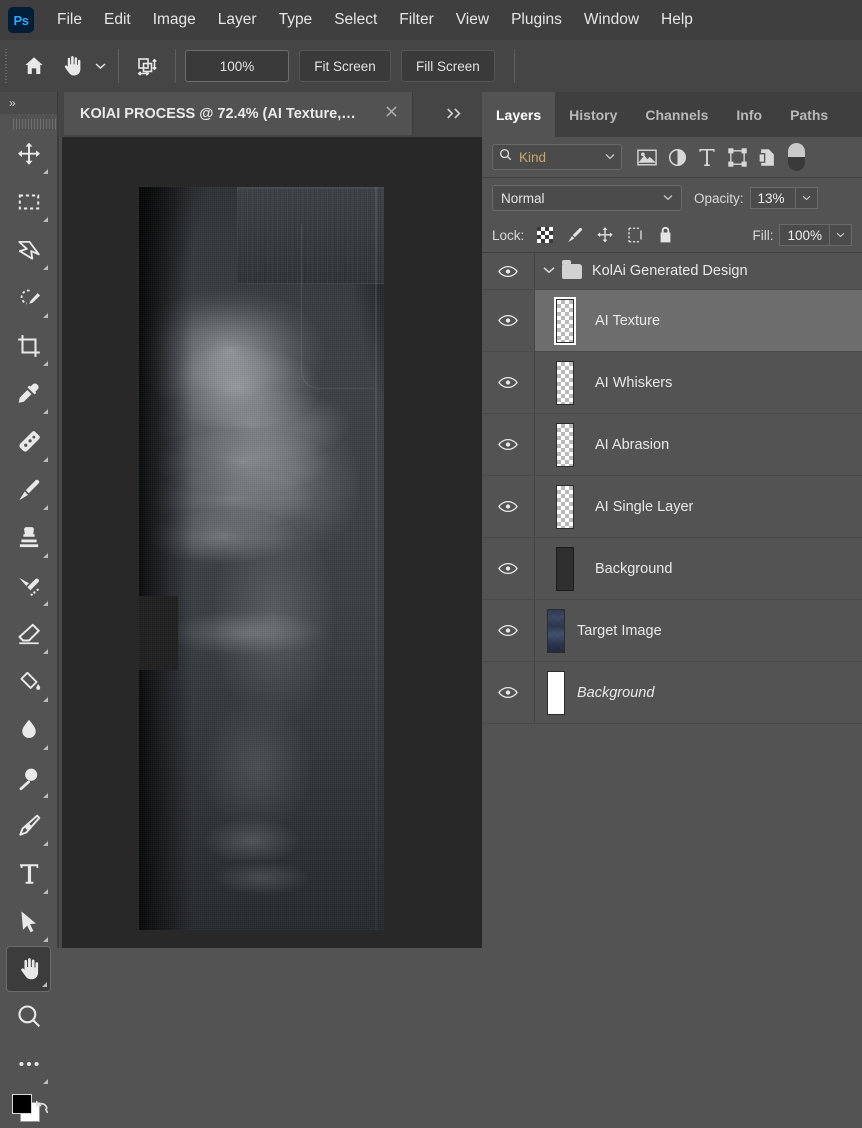 Image resolution: width=862 pixels, height=1128 pixels. Describe the element at coordinates (647, 157) in the screenshot. I see `image-filter-icon` at that location.